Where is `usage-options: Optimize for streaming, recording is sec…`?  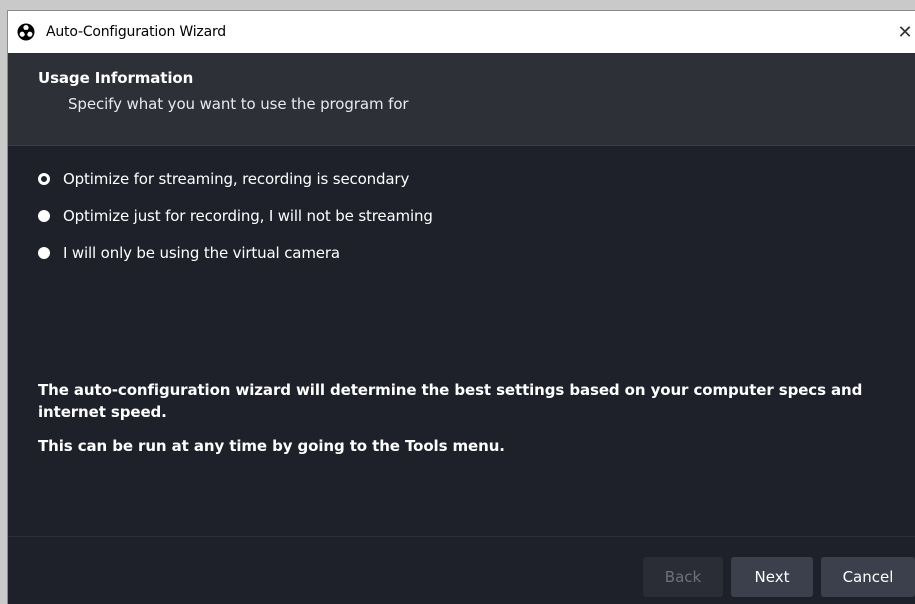 usage-options: Optimize for streaming, recording is sec… is located at coordinates (235, 223).